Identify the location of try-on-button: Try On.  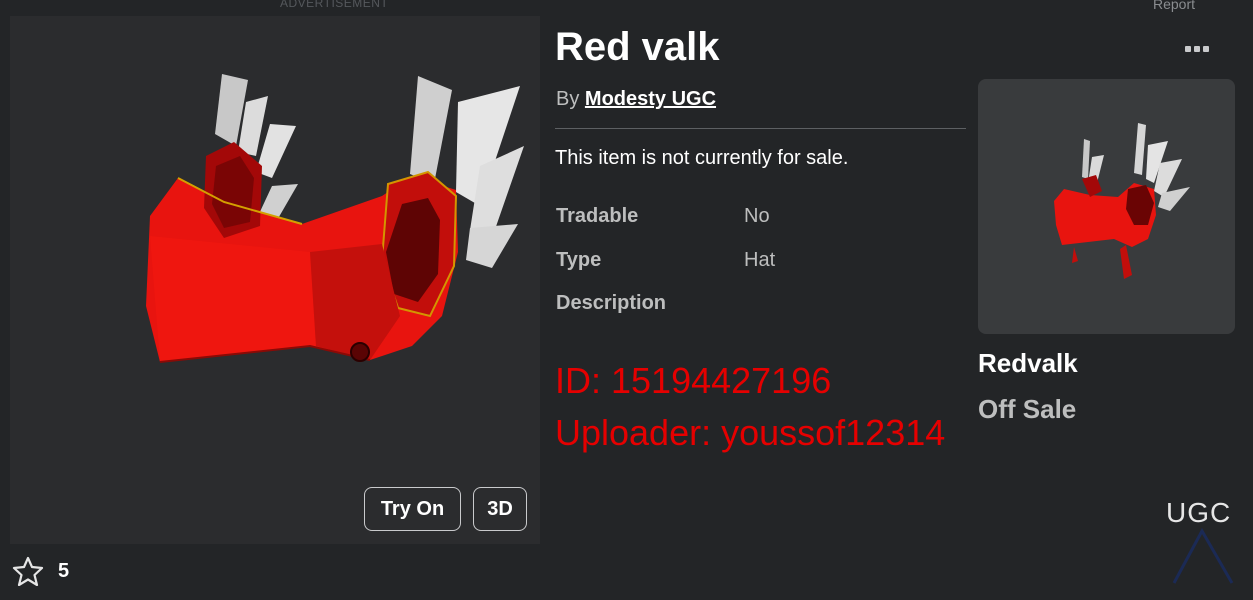
(412, 509).